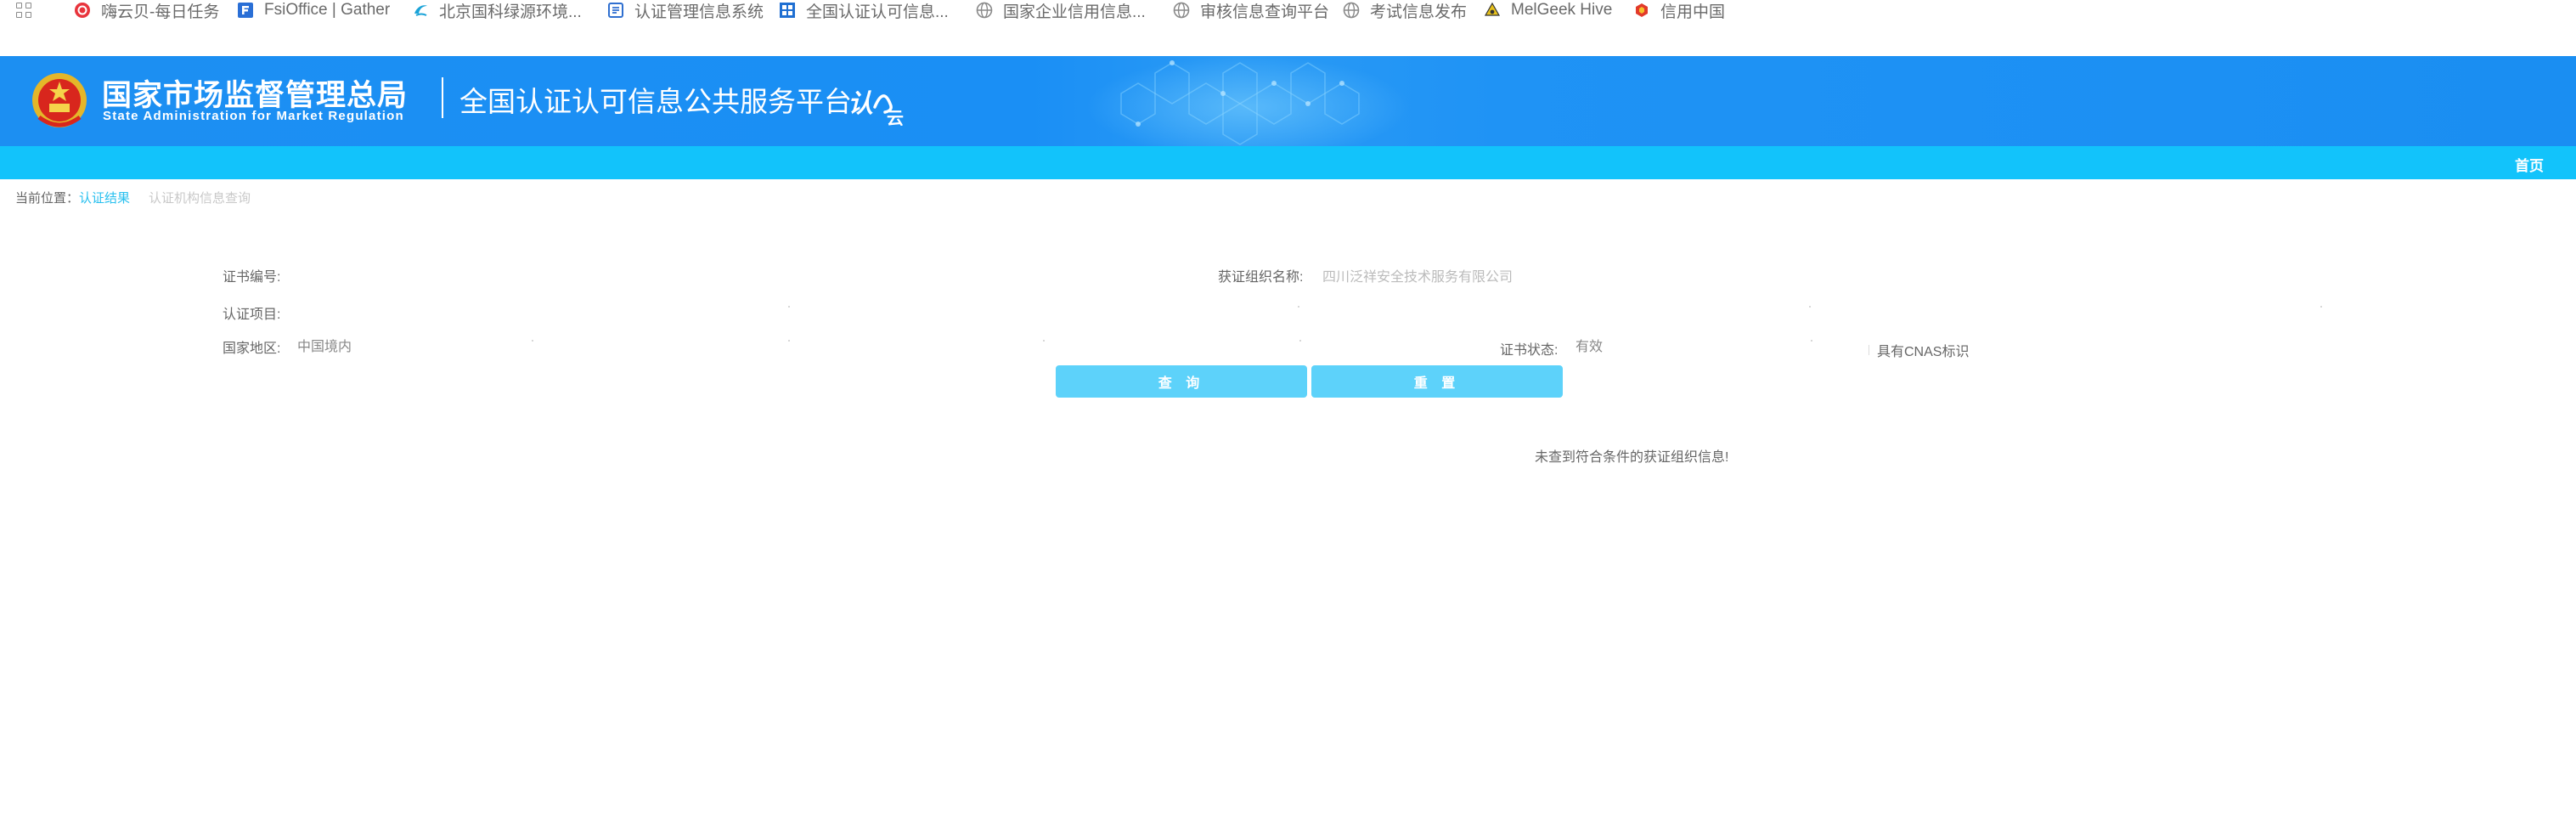 The image size is (2576, 836). What do you see at coordinates (1492, 10) in the screenshot?
I see `melgeek-icon` at bounding box center [1492, 10].